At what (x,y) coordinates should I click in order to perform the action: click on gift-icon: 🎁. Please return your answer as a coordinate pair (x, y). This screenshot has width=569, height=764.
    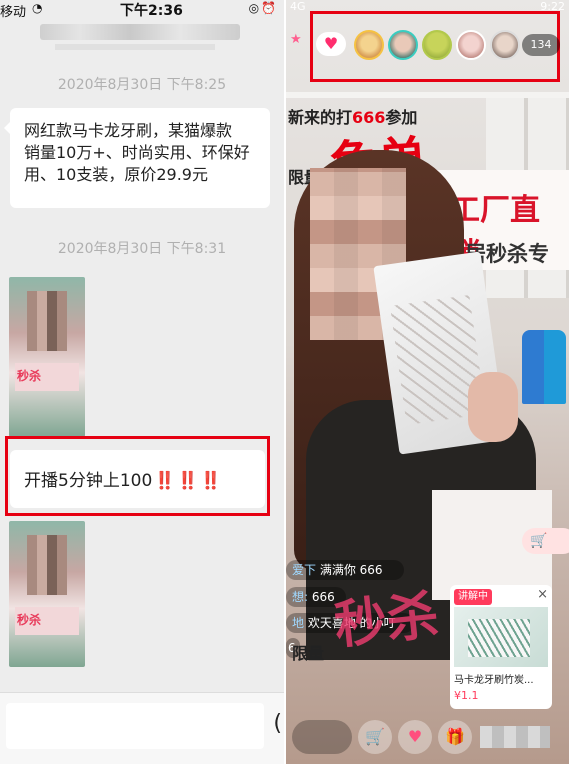
    Looking at the image, I should click on (455, 736).